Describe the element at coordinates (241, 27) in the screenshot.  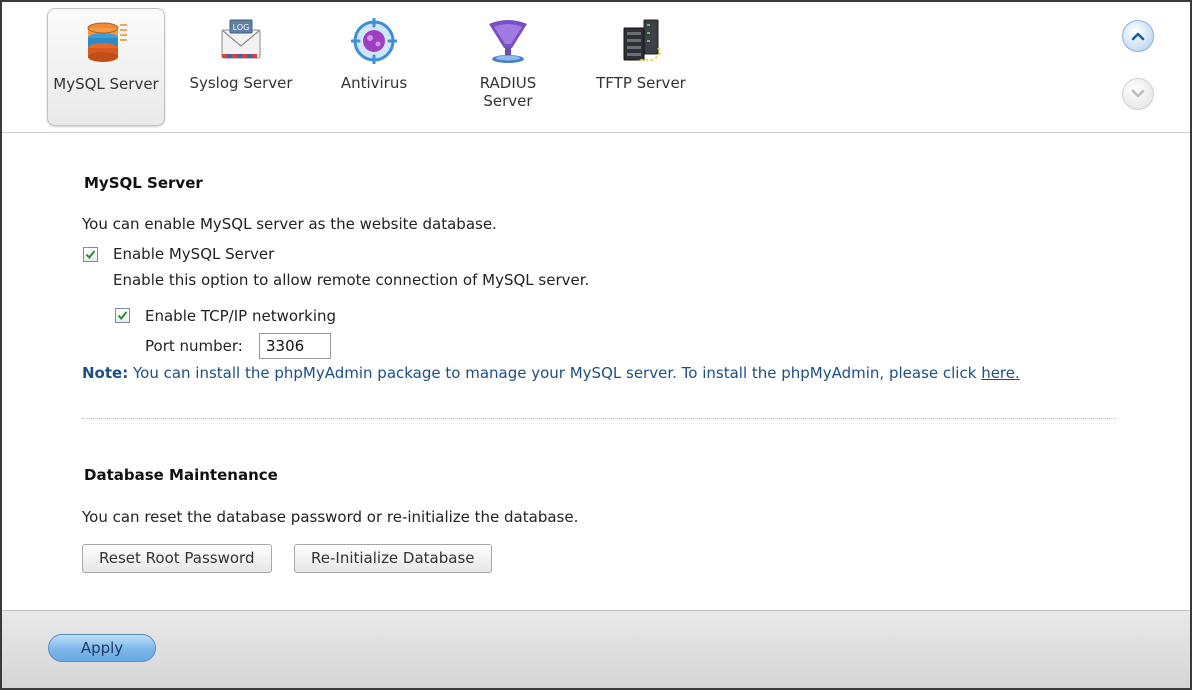
I see `svg-text: LOG` at that location.